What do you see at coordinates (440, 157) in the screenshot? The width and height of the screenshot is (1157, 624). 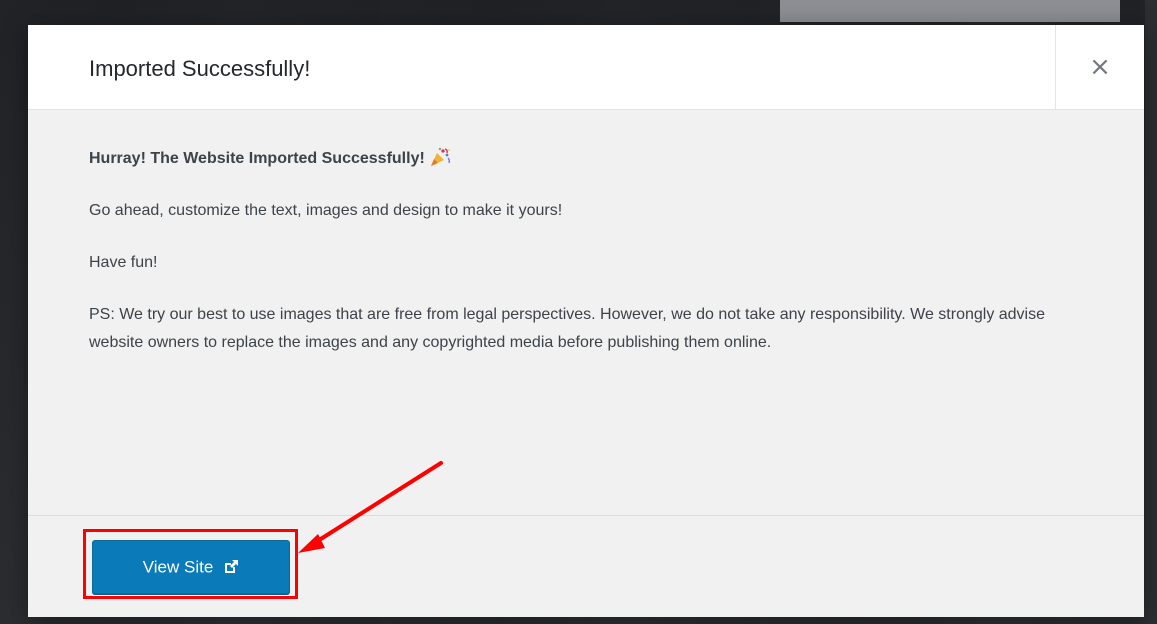 I see `party-popper-icon` at bounding box center [440, 157].